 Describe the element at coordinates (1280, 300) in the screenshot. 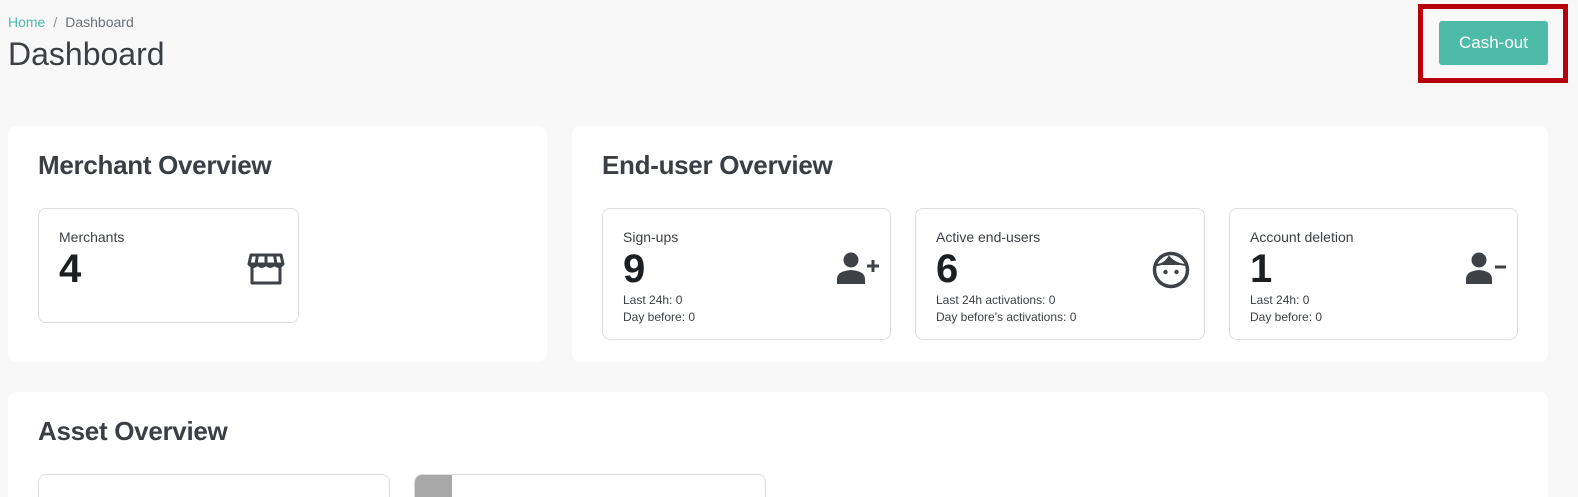

I see `deletion-last24h: Last 24h: 0` at that location.